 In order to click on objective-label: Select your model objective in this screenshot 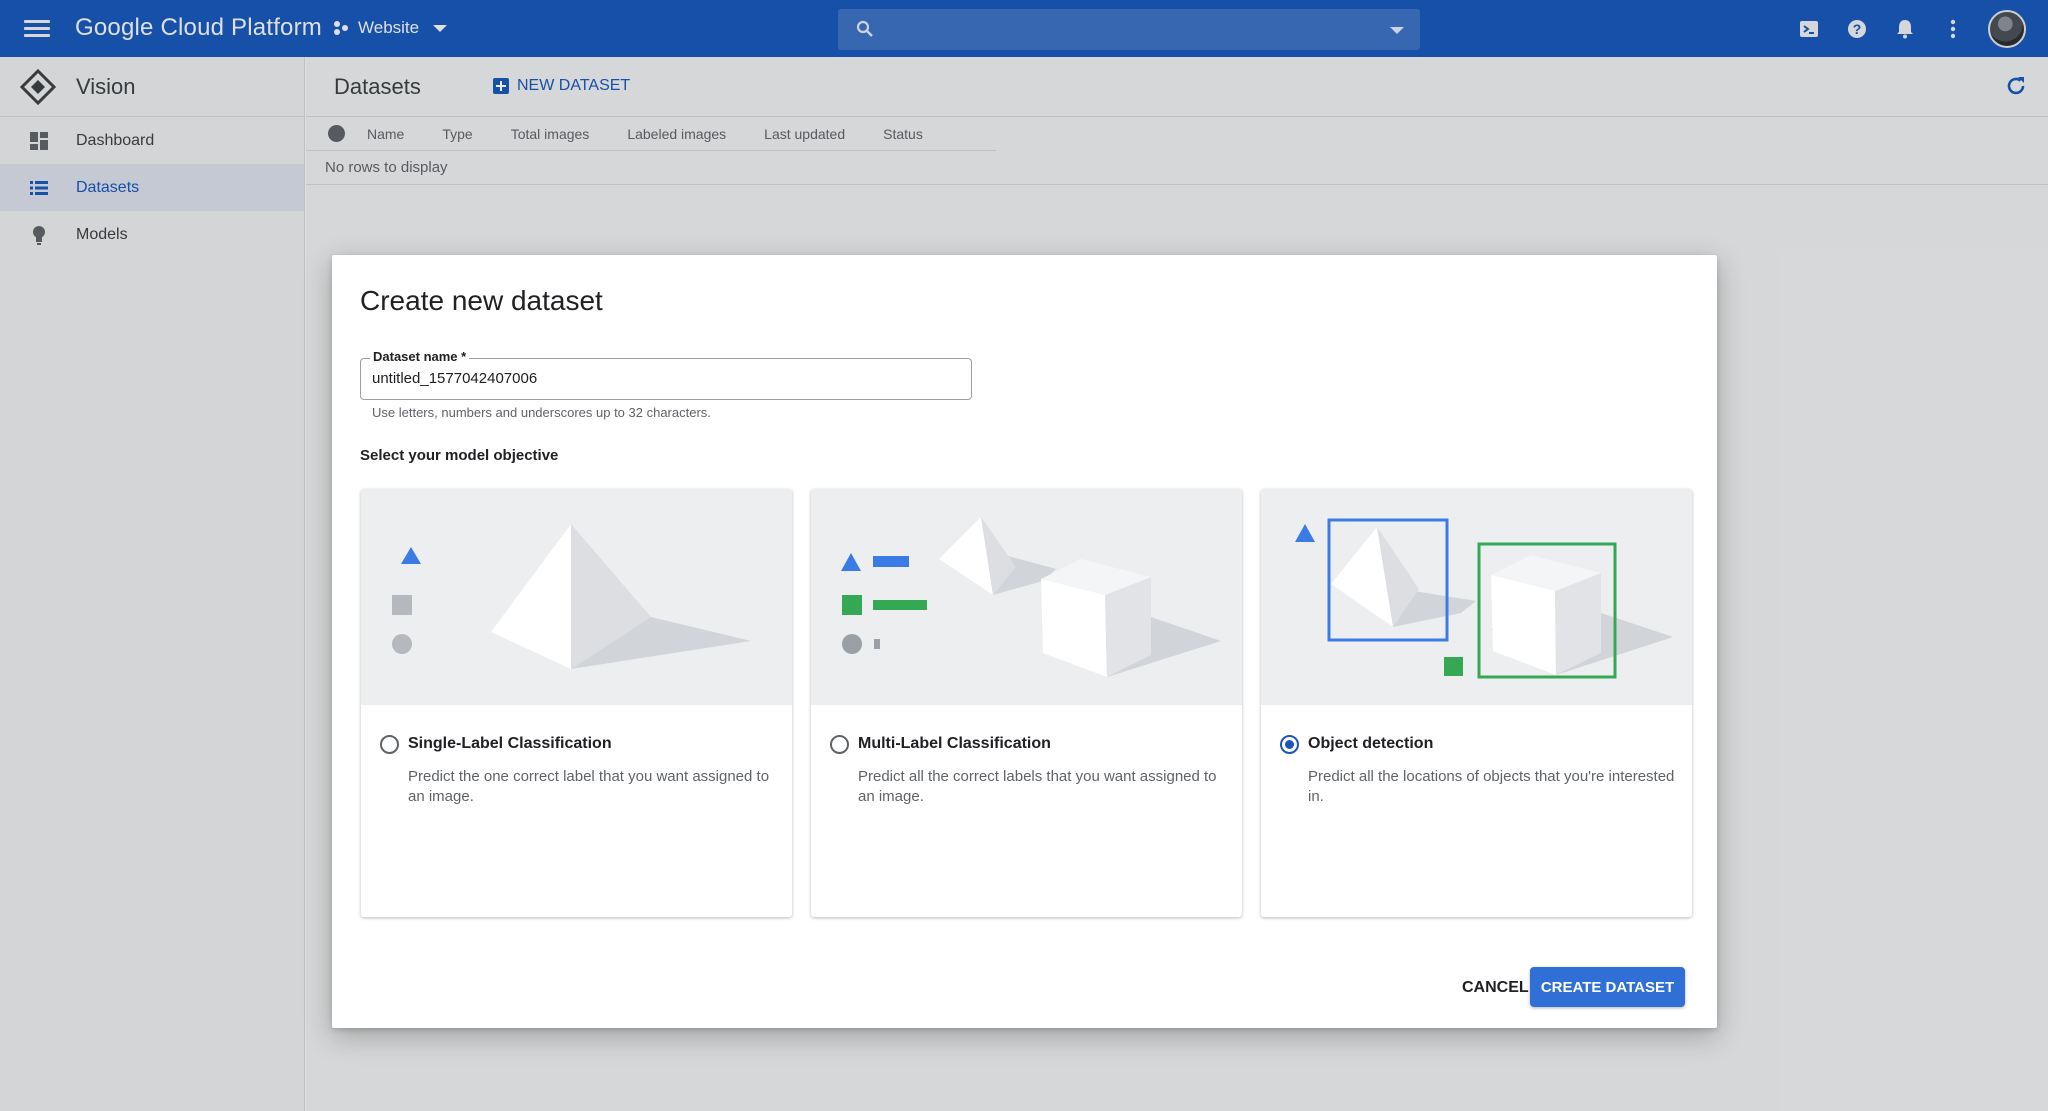, I will do `click(459, 455)`.